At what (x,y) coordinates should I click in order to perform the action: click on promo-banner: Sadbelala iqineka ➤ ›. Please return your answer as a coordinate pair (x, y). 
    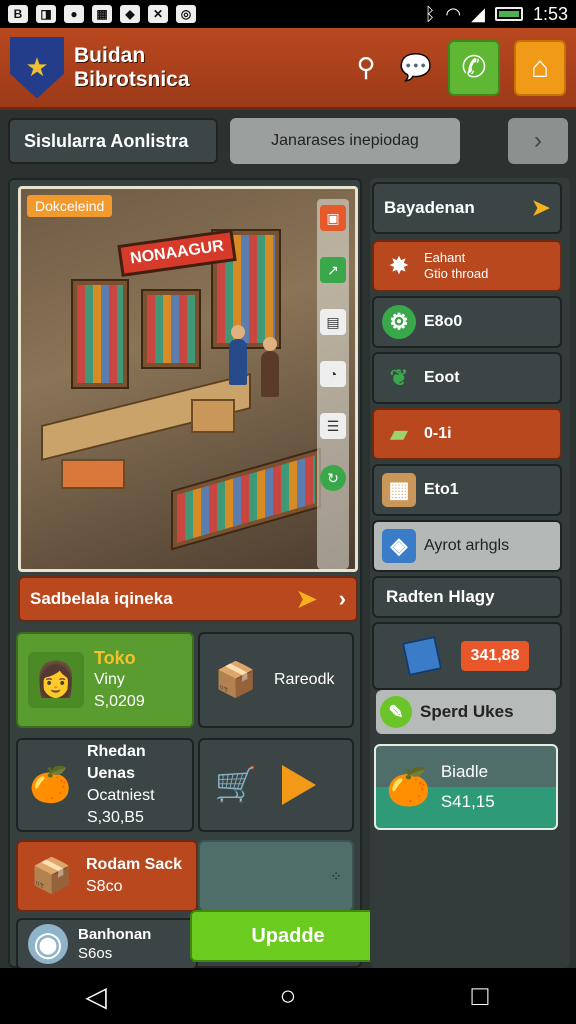
    Looking at the image, I should click on (188, 599).